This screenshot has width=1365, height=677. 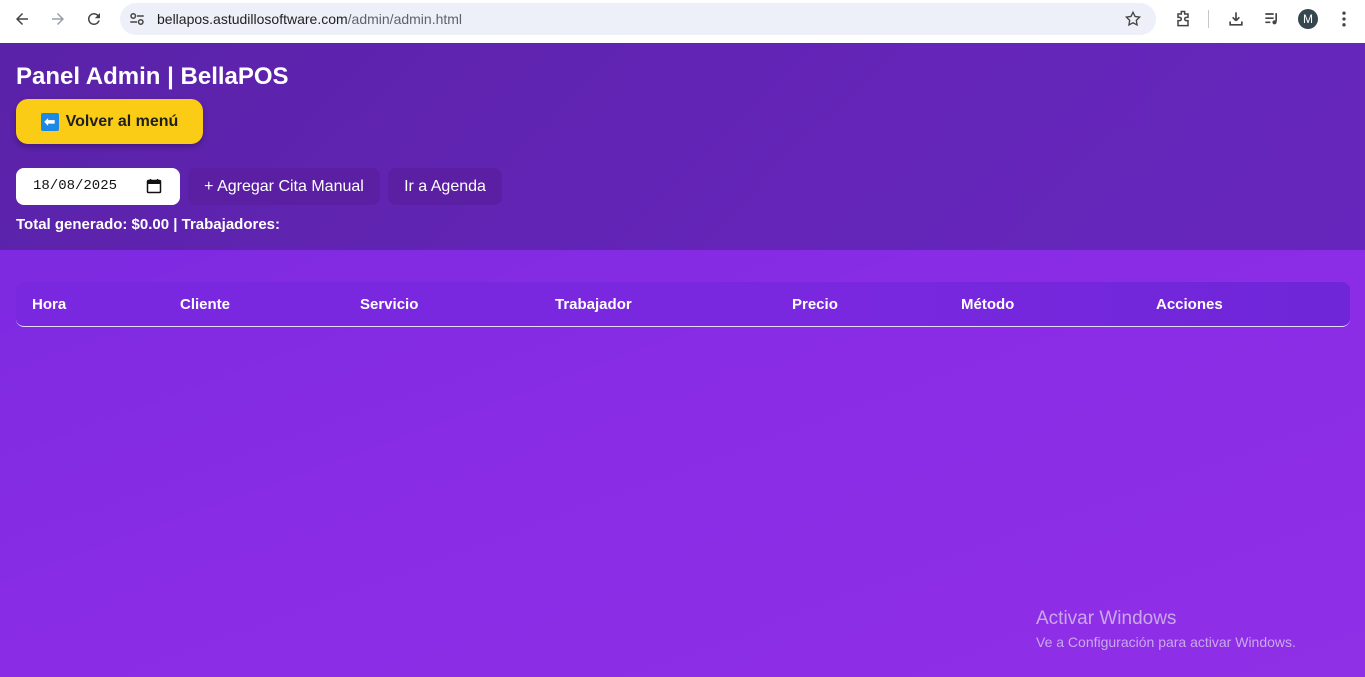 What do you see at coordinates (1166, 642) in the screenshot?
I see `watermark-subtitle: Ve a Configuración para activar Windows.` at bounding box center [1166, 642].